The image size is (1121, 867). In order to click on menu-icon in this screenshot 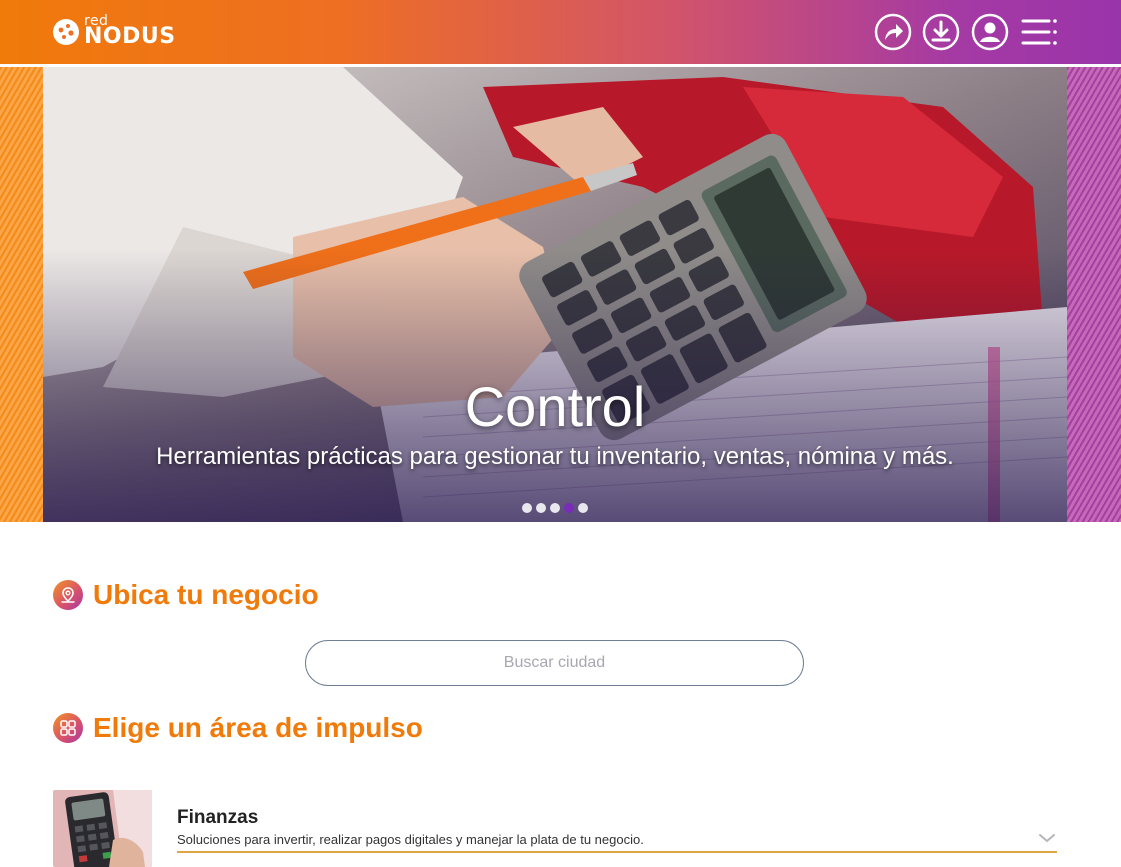, I will do `click(1039, 32)`.